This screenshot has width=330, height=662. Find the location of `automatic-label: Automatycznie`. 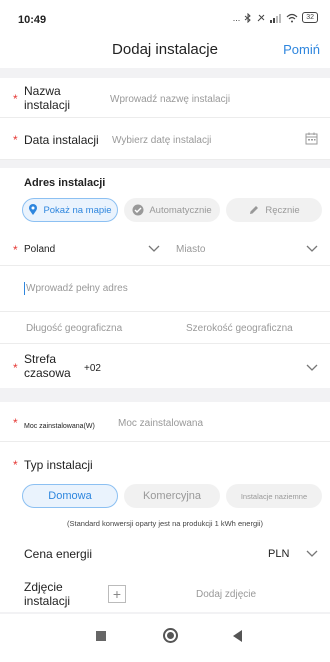

automatic-label: Automatycznie is located at coordinates (180, 210).